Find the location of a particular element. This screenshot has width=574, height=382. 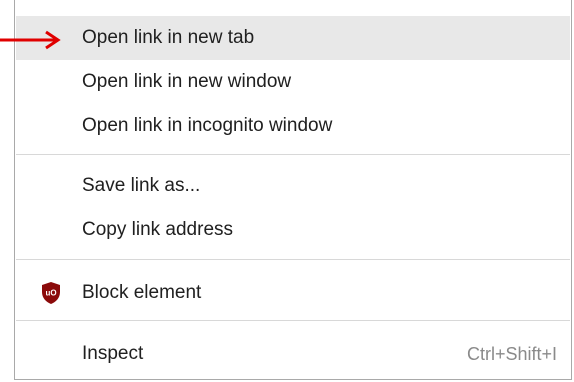

ublock-origin-icon: uO is located at coordinates (51, 293).